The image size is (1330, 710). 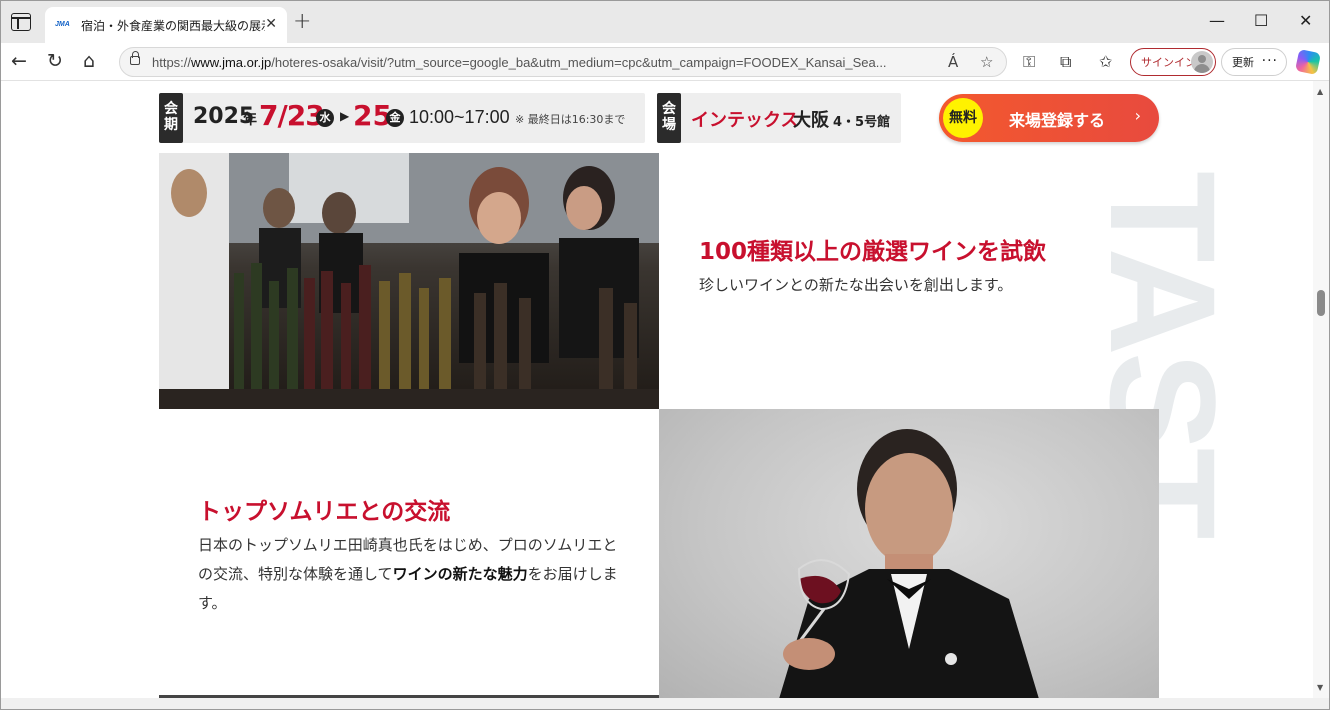 I want to click on start-date: 7/23, so click(x=292, y=115).